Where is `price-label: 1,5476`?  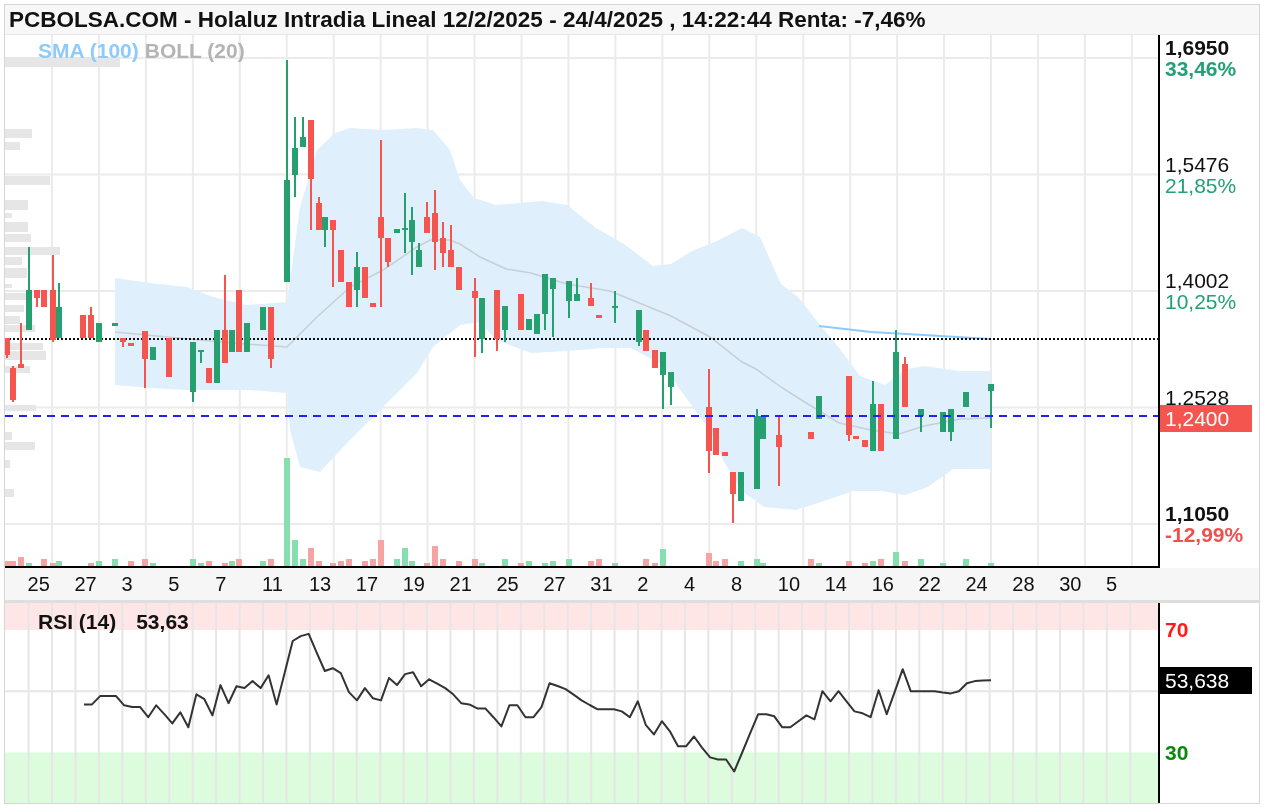 price-label: 1,5476 is located at coordinates (1197, 164).